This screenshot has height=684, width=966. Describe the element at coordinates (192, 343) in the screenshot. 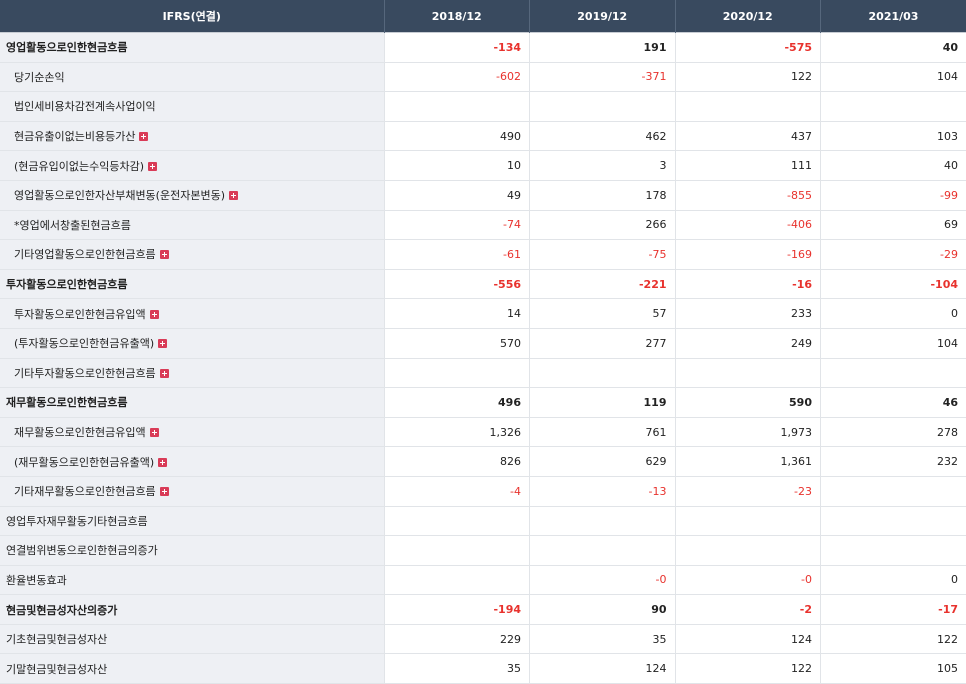

I see `row-label-cell: (투자활동으로인한현금유출액)` at that location.